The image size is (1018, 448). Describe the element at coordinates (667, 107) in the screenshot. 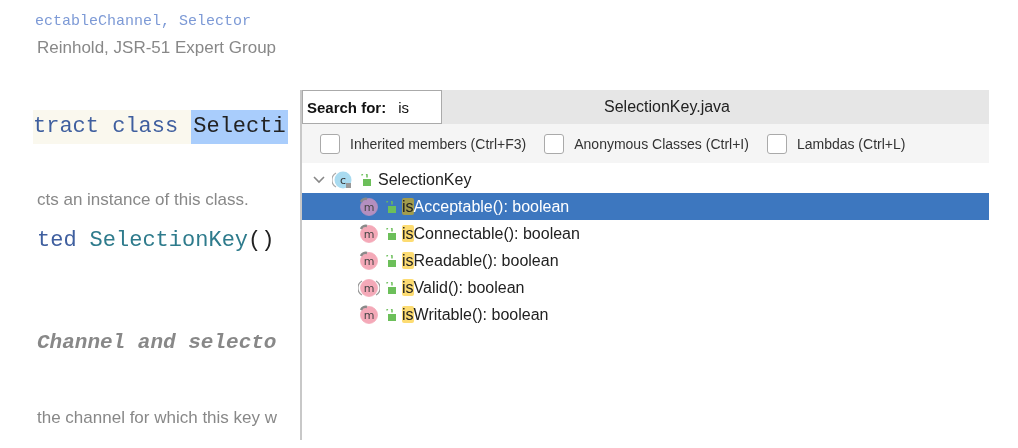

I see `file-title: SelectionKey.java` at that location.